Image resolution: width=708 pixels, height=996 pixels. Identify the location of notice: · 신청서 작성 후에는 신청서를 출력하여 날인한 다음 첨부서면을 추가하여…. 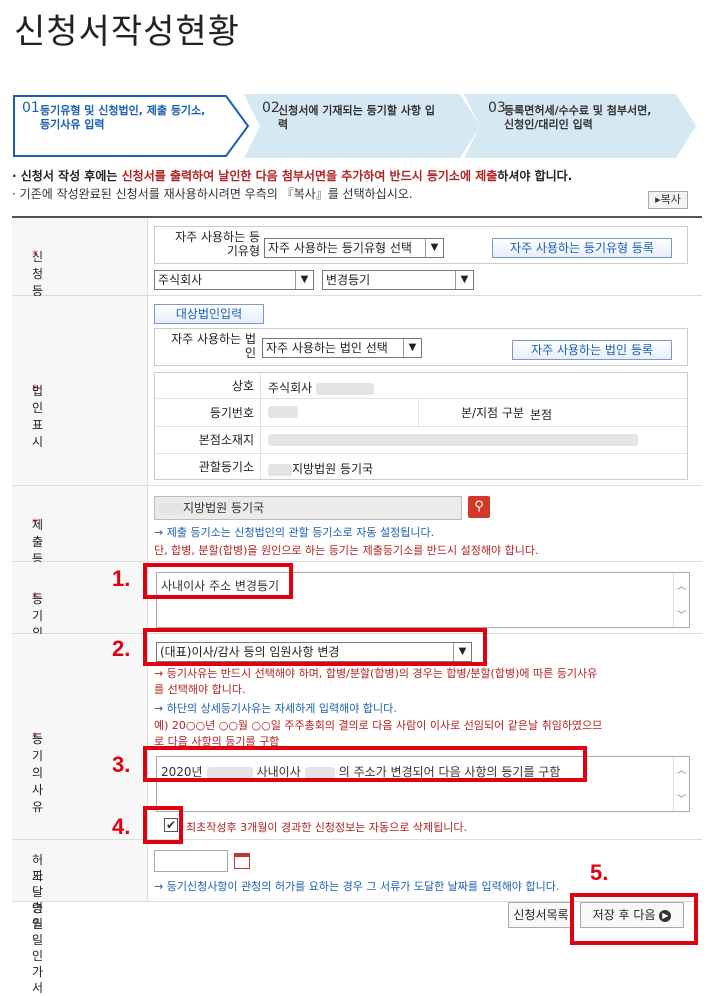
(357, 185).